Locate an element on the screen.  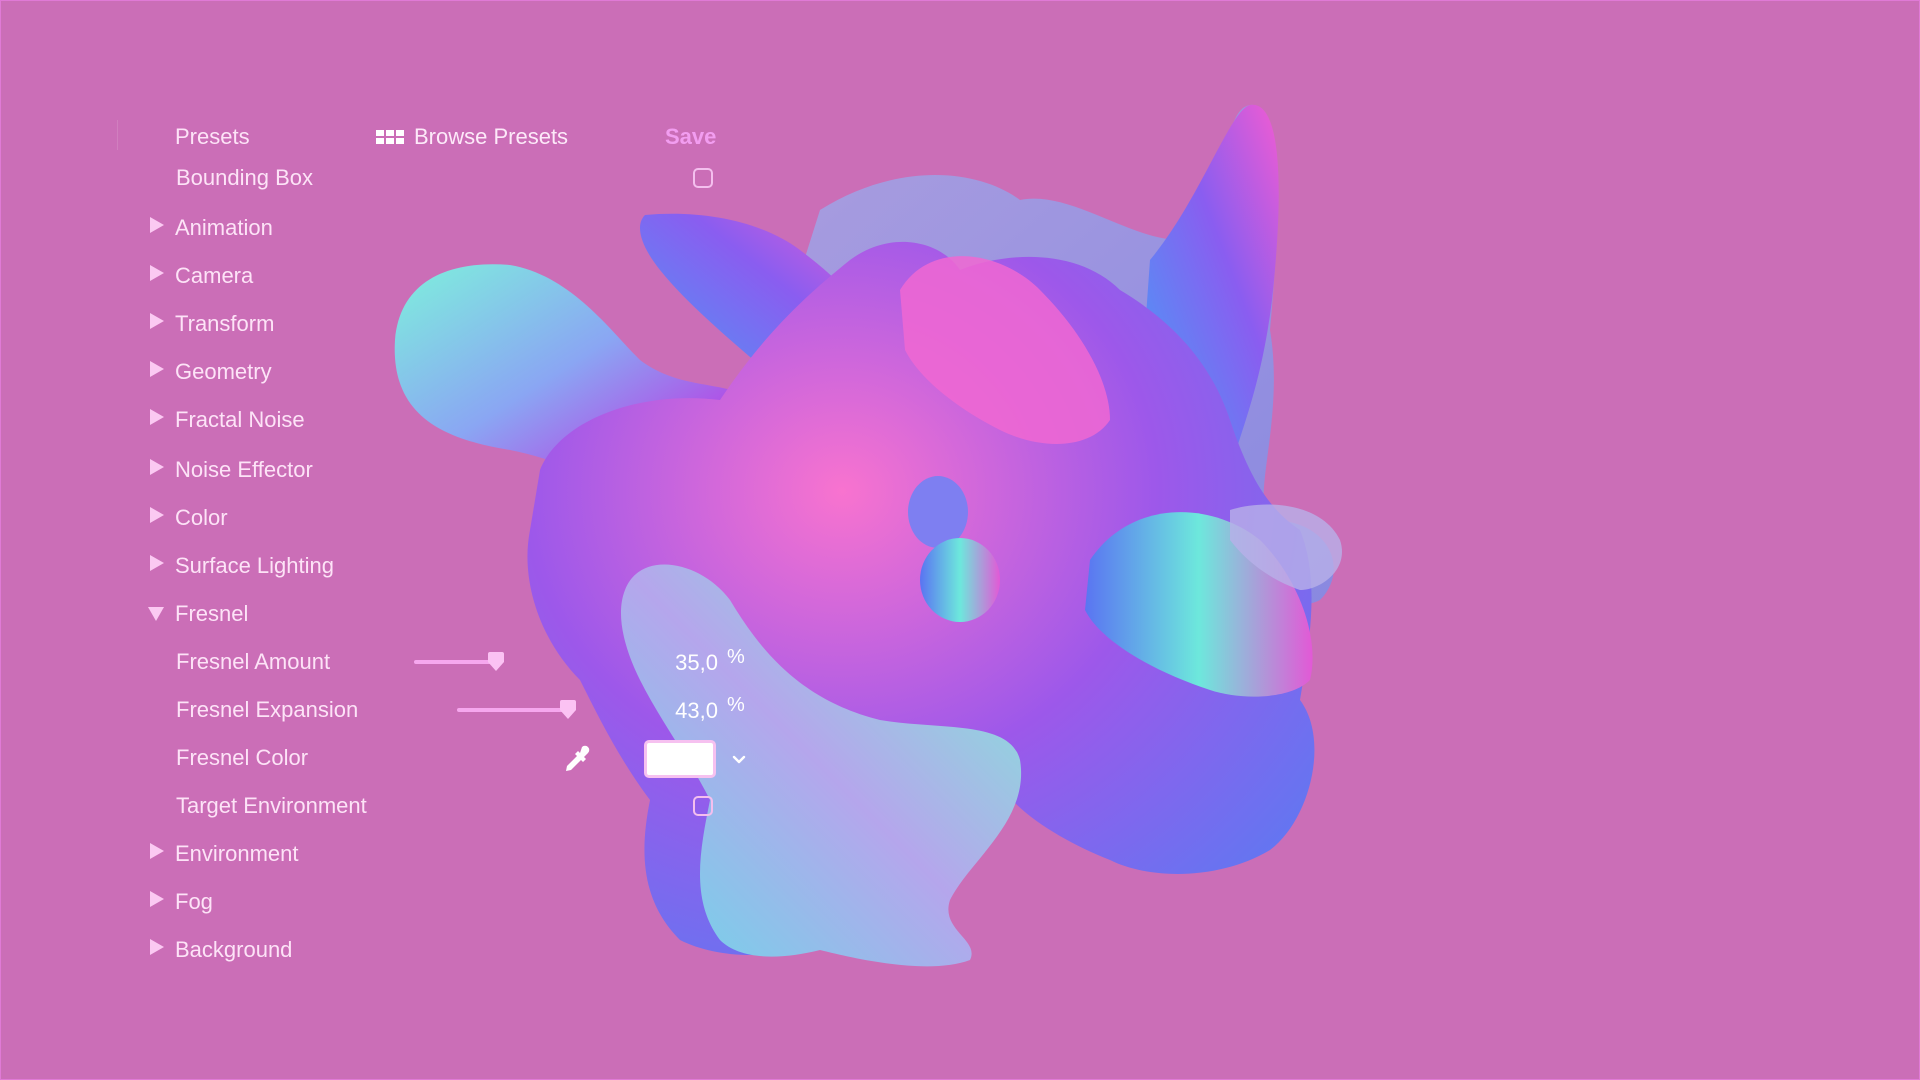
bounding-box-checkbox is located at coordinates (703, 178).